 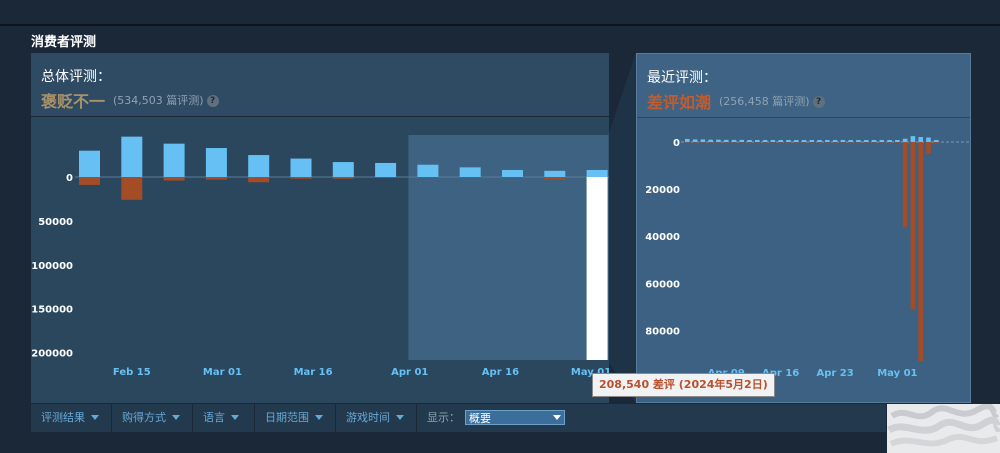 What do you see at coordinates (508, 247) in the screenshot?
I see `selected-range-highlight` at bounding box center [508, 247].